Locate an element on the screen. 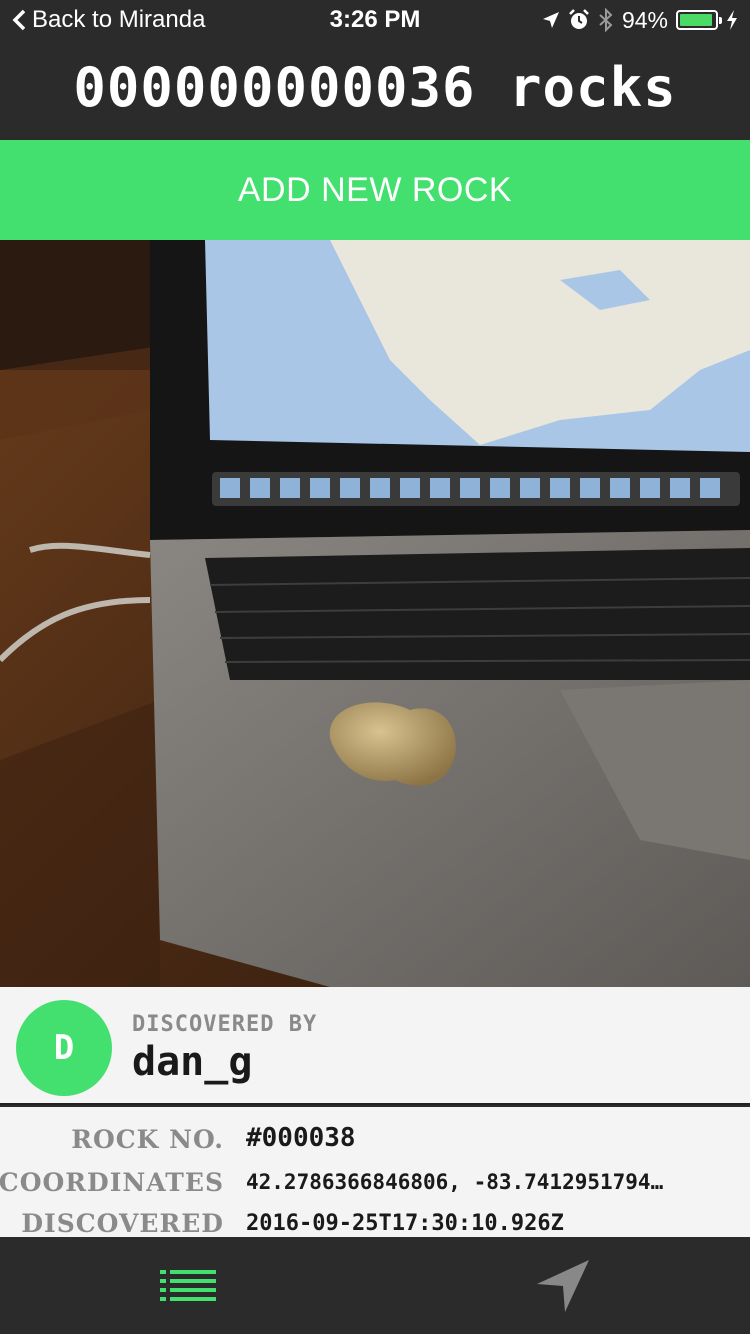 Image resolution: width=750 pixels, height=1334 pixels. detail-value: 2016-09-25T17:30:10.926Z is located at coordinates (405, 1223).